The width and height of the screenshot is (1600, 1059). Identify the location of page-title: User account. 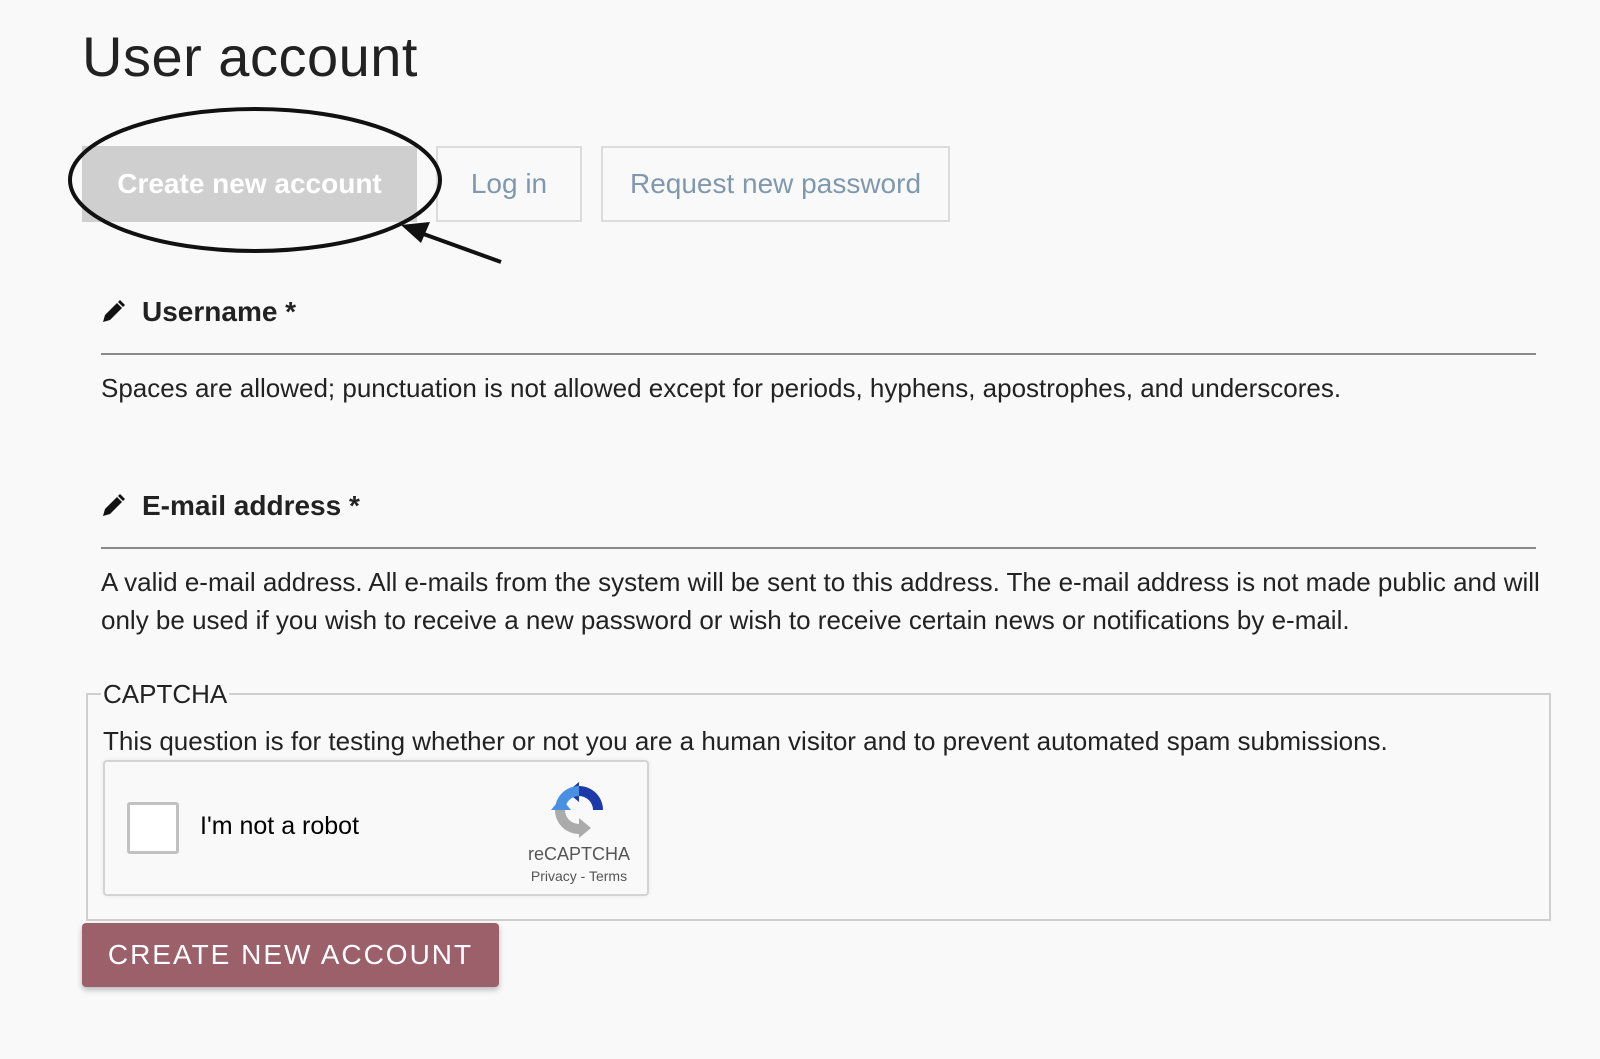
(250, 56).